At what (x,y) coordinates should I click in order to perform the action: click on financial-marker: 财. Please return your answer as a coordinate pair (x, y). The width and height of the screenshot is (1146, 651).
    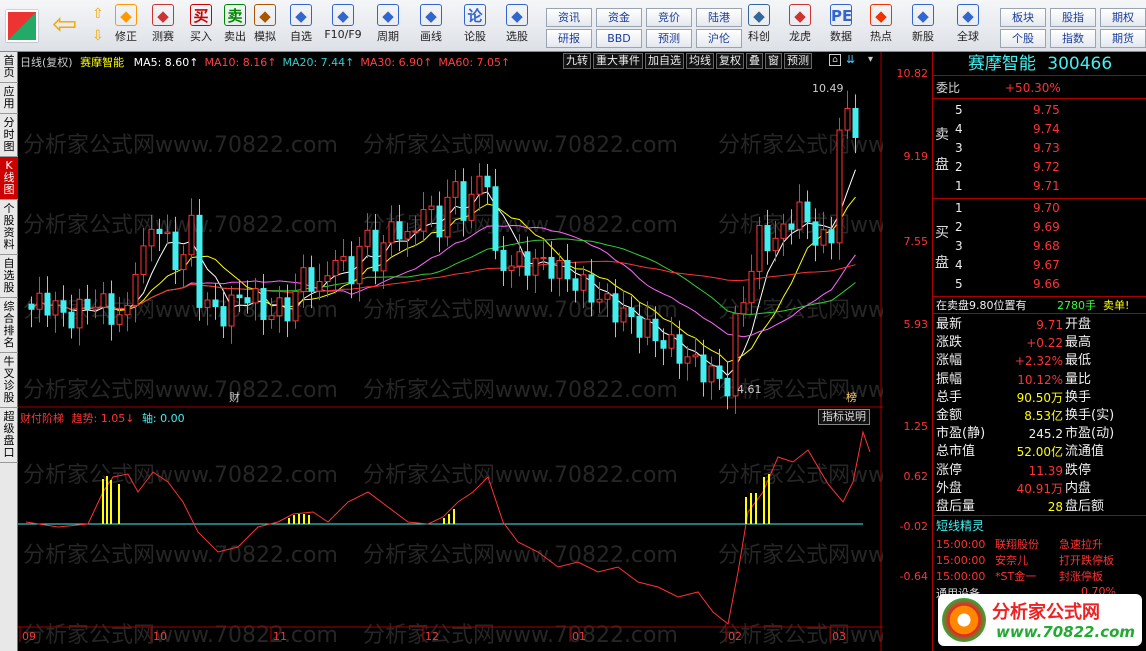
    Looking at the image, I should click on (234, 397).